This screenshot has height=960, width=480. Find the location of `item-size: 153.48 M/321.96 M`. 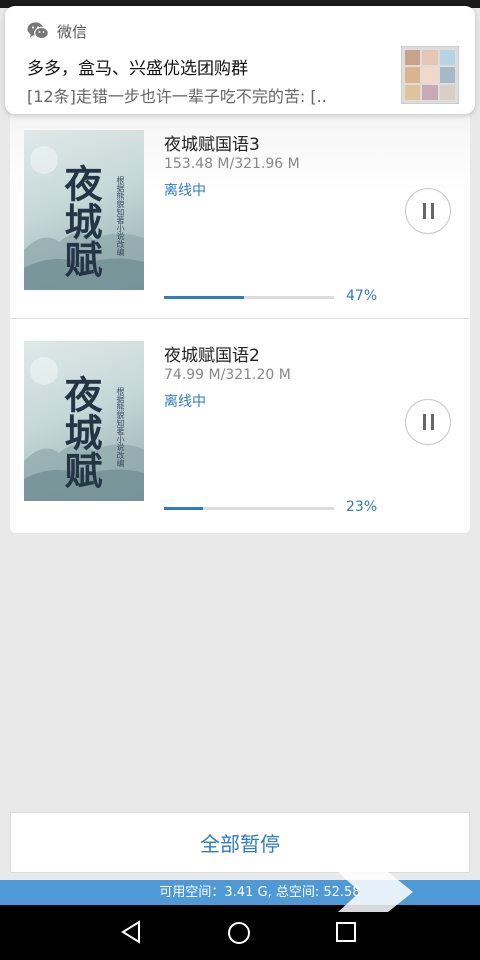

item-size: 153.48 M/321.96 M is located at coordinates (232, 164).